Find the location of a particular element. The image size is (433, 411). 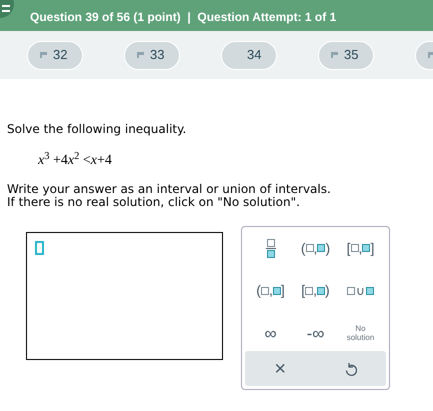

question-button: 32 is located at coordinates (55, 55).